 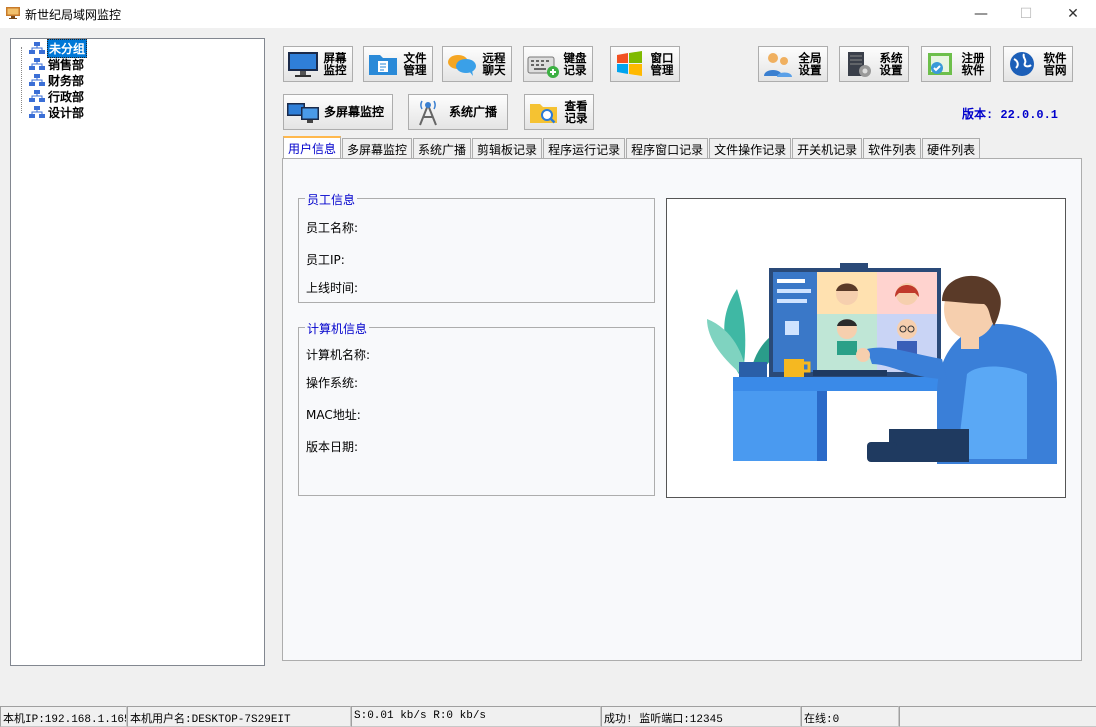 I want to click on keyboard-record-button: 键盘记录, so click(x=558, y=64).